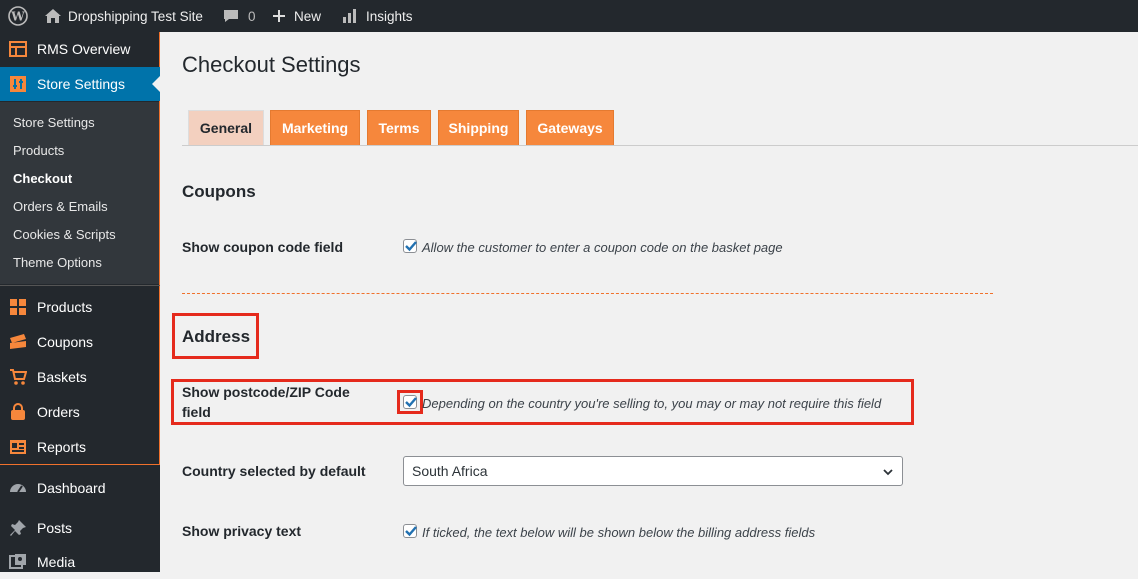 The width and height of the screenshot is (1138, 579). I want to click on menu-dashboard: Dashboard, so click(80, 488).